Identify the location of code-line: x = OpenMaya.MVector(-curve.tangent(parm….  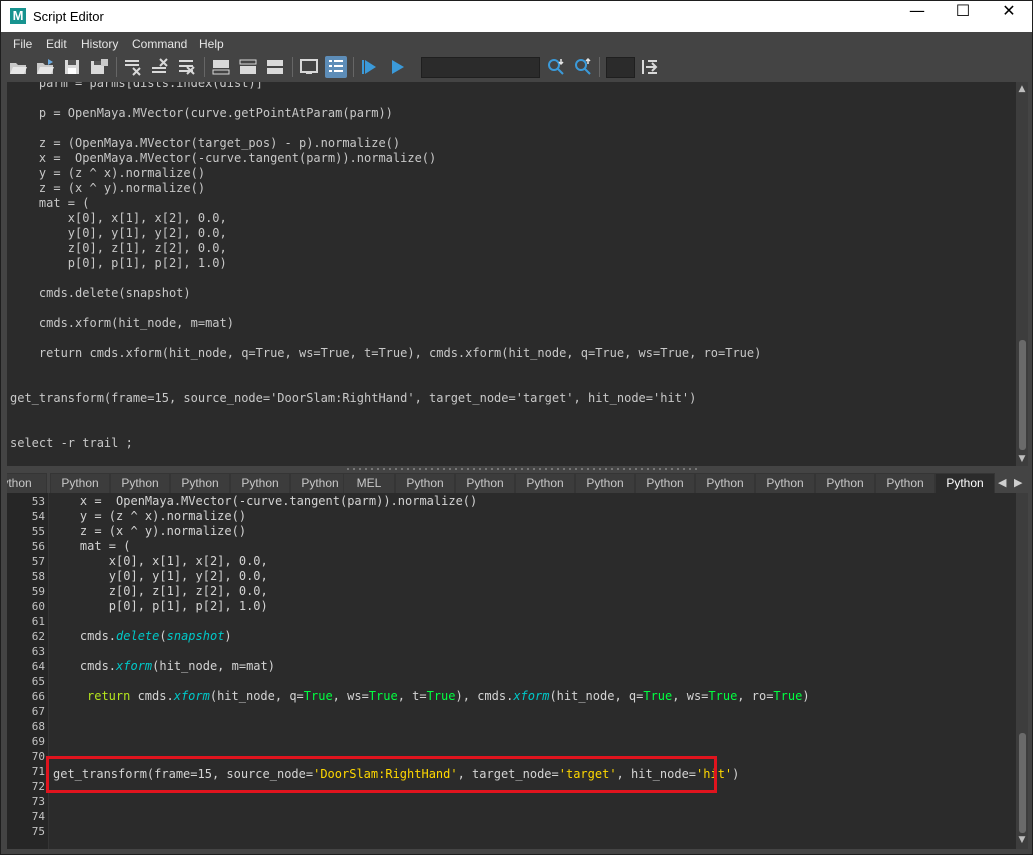
(264, 501).